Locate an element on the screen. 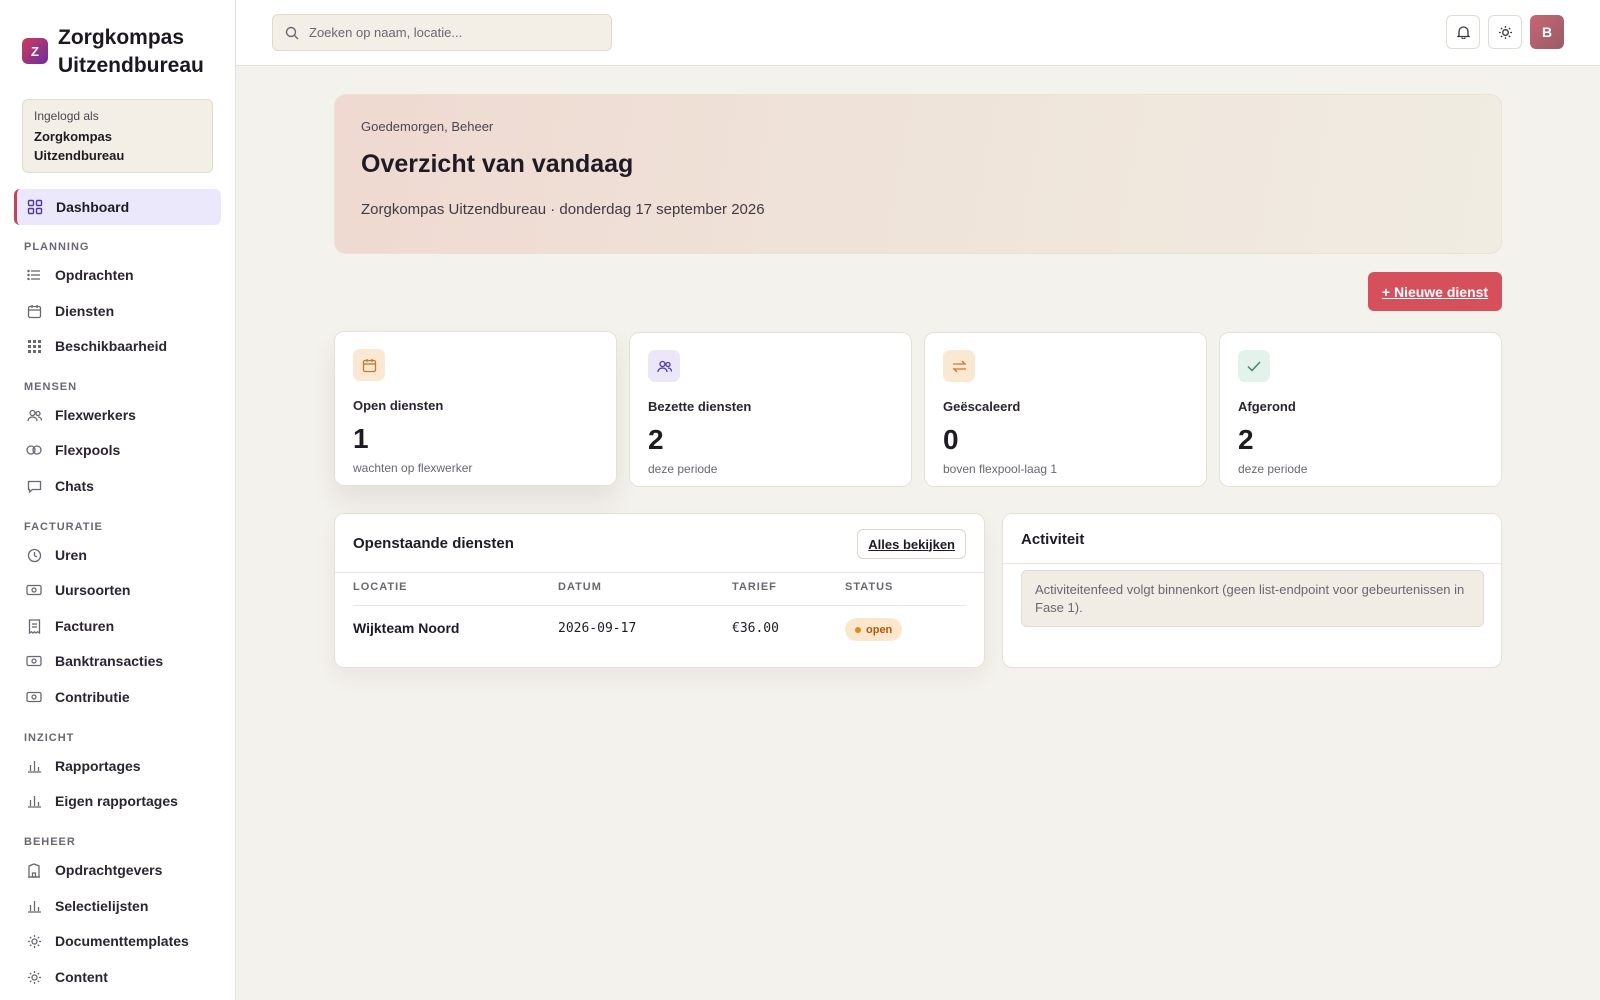 Image resolution: width=1600 pixels, height=1000 pixels. sidebar-item-flexpools: Flexpools is located at coordinates (117, 450).